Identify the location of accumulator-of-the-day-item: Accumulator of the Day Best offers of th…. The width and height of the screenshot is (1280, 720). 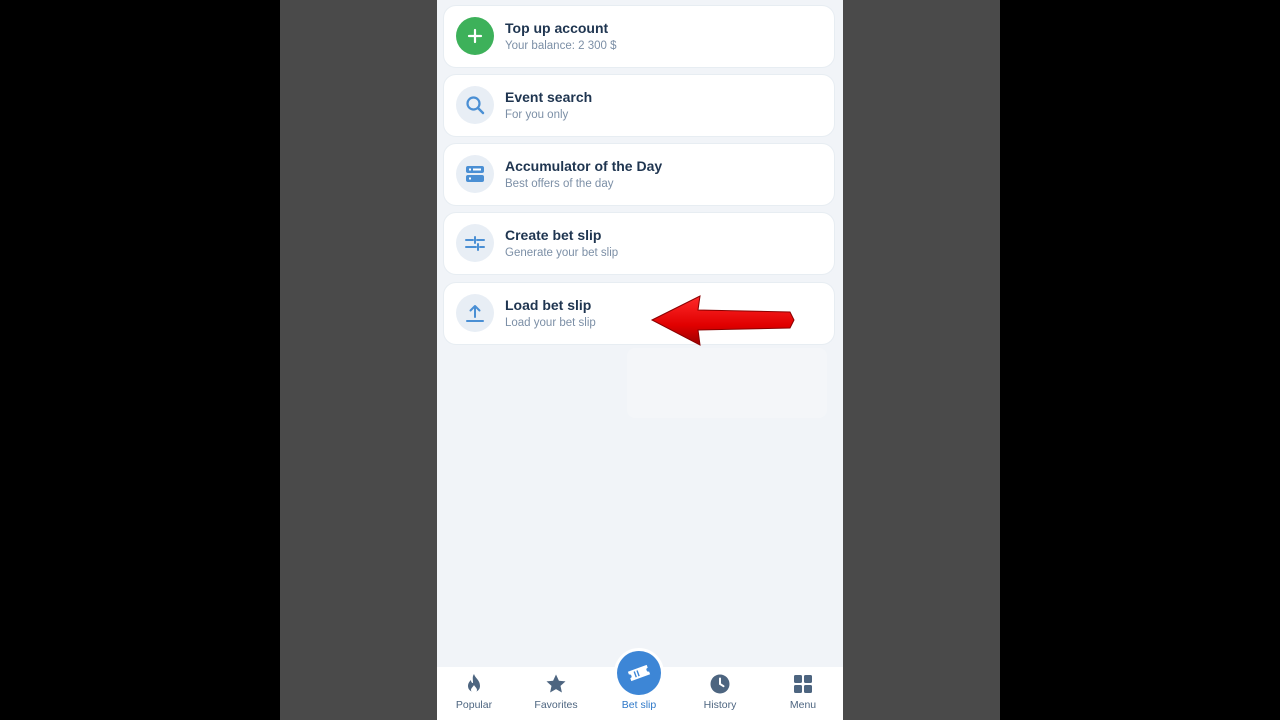
(639, 174).